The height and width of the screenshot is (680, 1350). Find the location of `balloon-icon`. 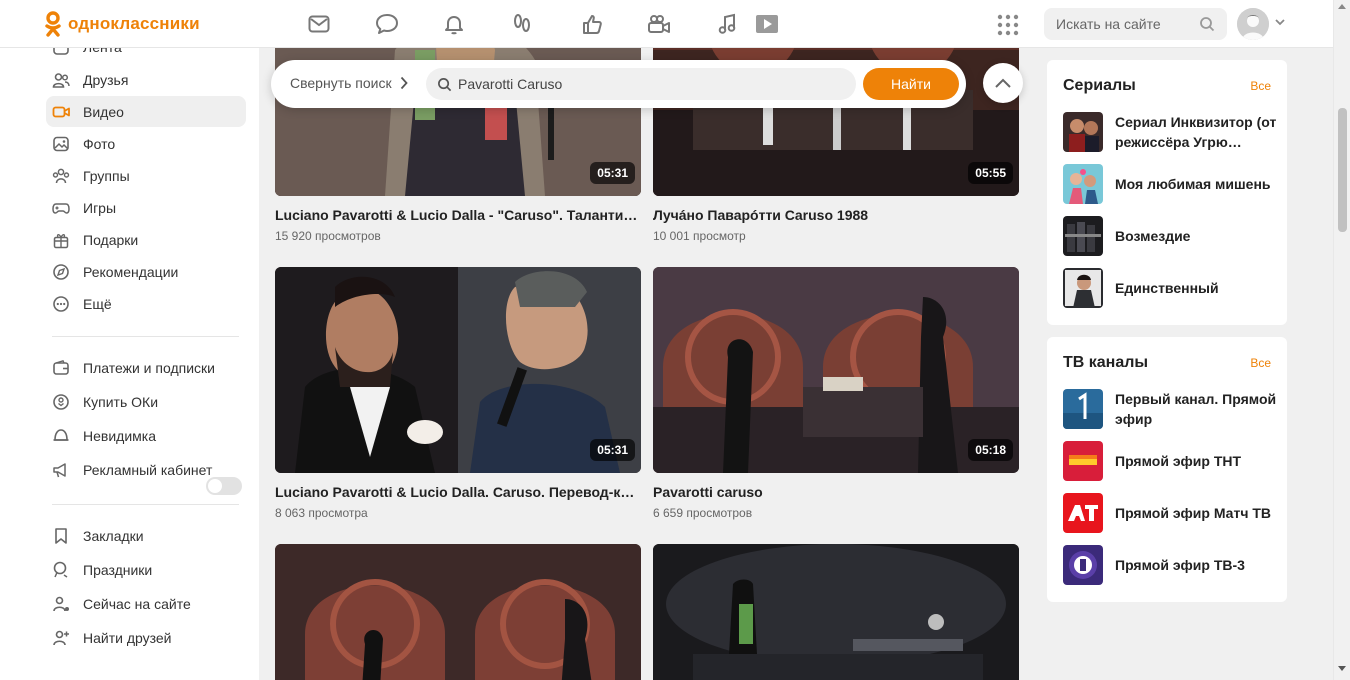

balloon-icon is located at coordinates (61, 570).